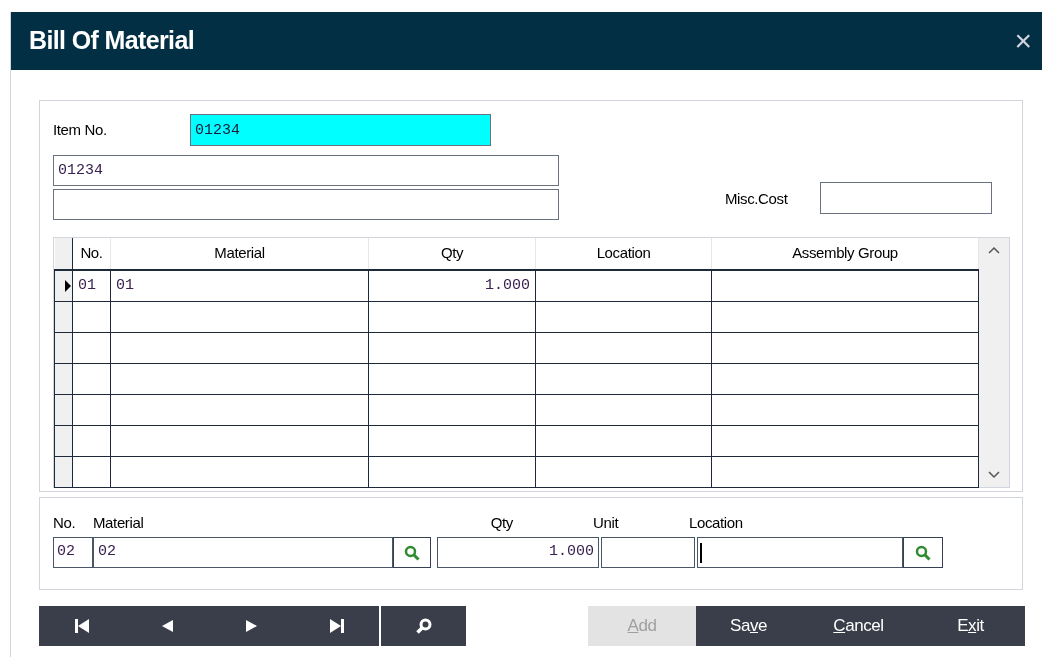  I want to click on quantity-field: 1.000, so click(518, 552).